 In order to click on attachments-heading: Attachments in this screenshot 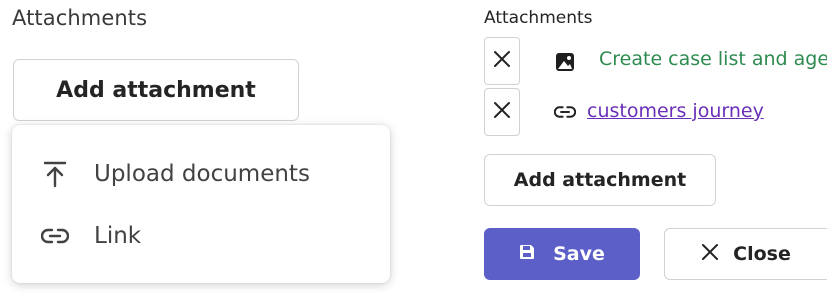, I will do `click(80, 18)`.